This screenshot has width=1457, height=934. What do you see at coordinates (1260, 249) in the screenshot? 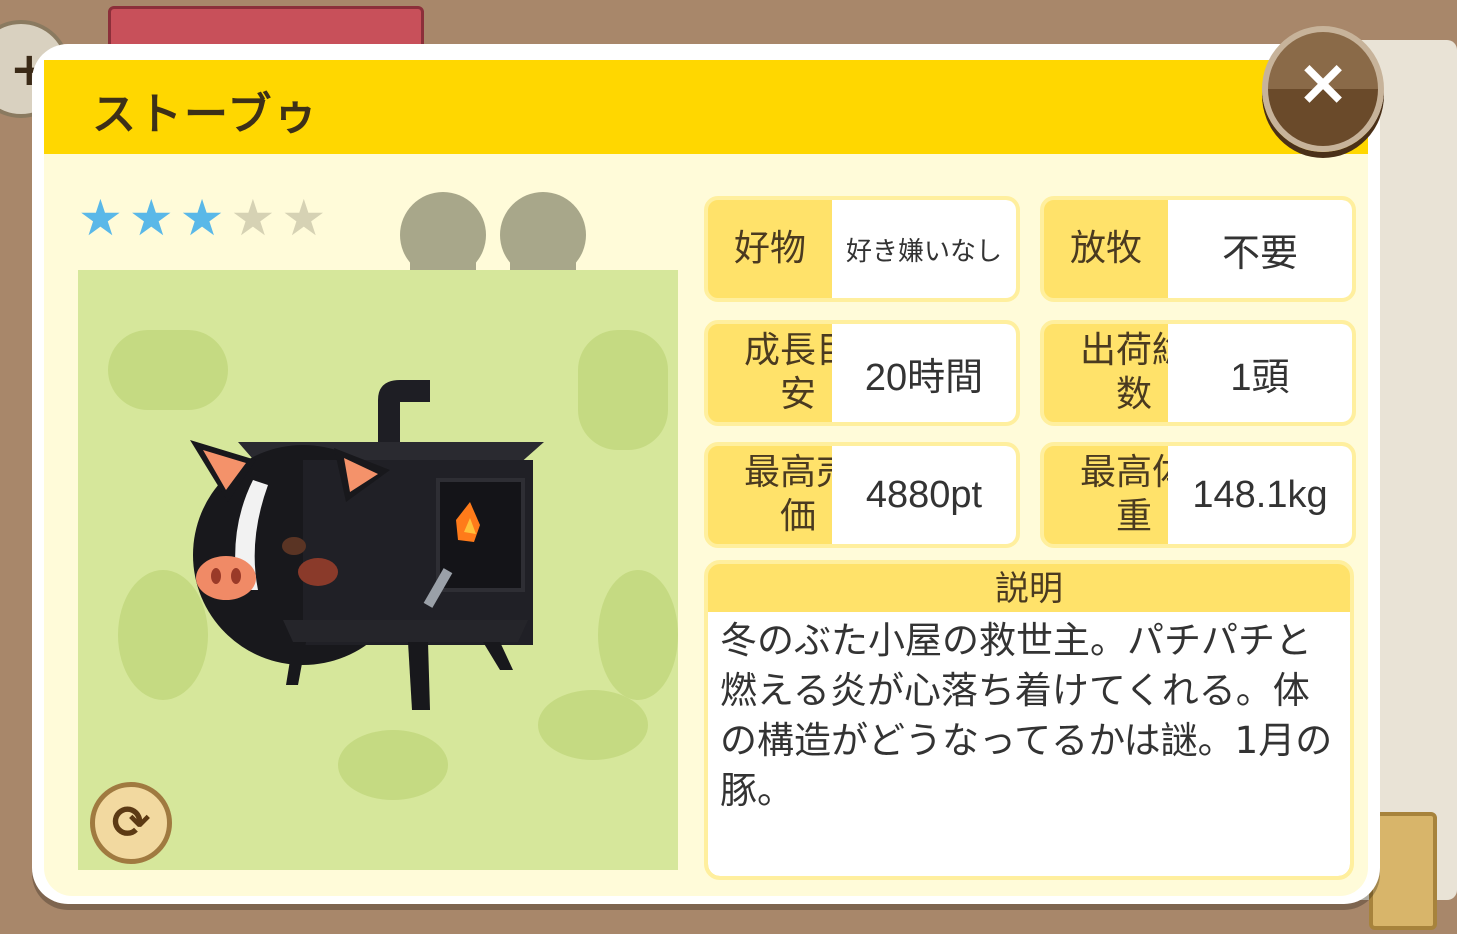
I see `stat-value: 不要` at bounding box center [1260, 249].